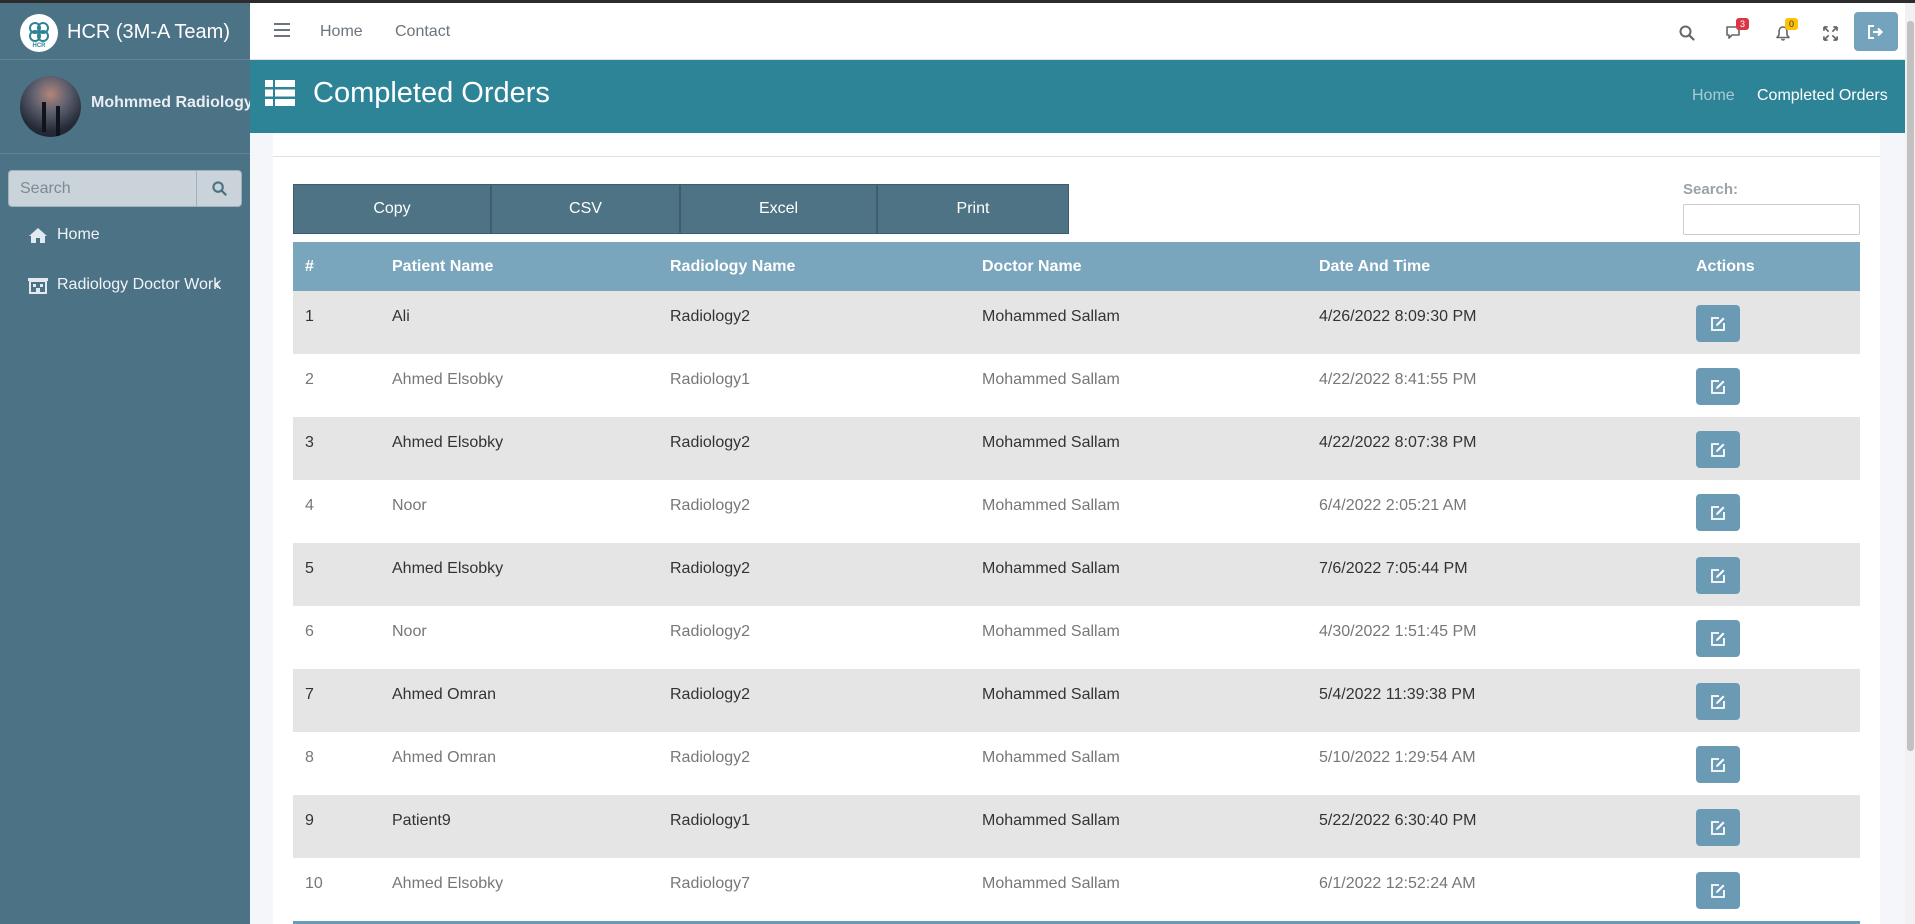  I want to click on messages-button: 3, so click(1735, 31).